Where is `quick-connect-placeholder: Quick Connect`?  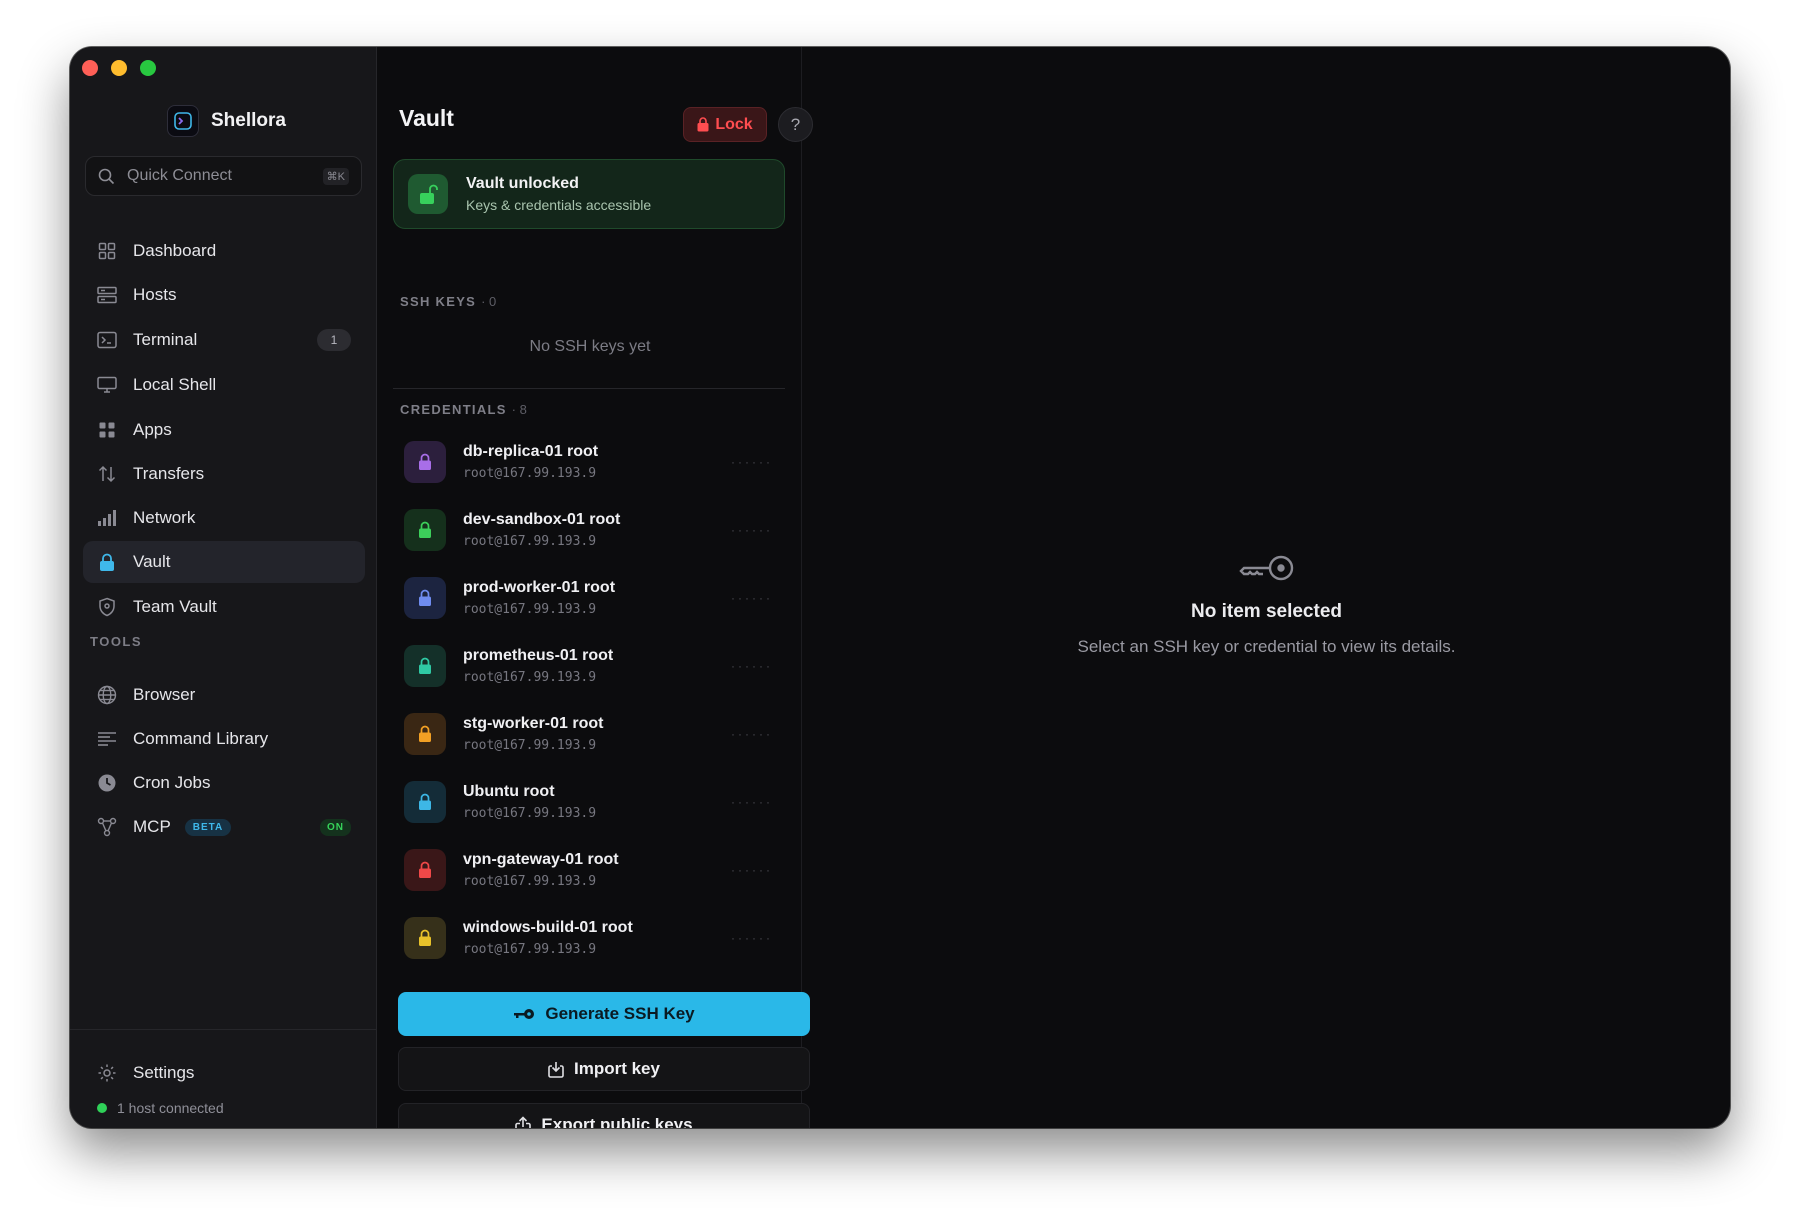
quick-connect-placeholder: Quick Connect is located at coordinates (179, 175).